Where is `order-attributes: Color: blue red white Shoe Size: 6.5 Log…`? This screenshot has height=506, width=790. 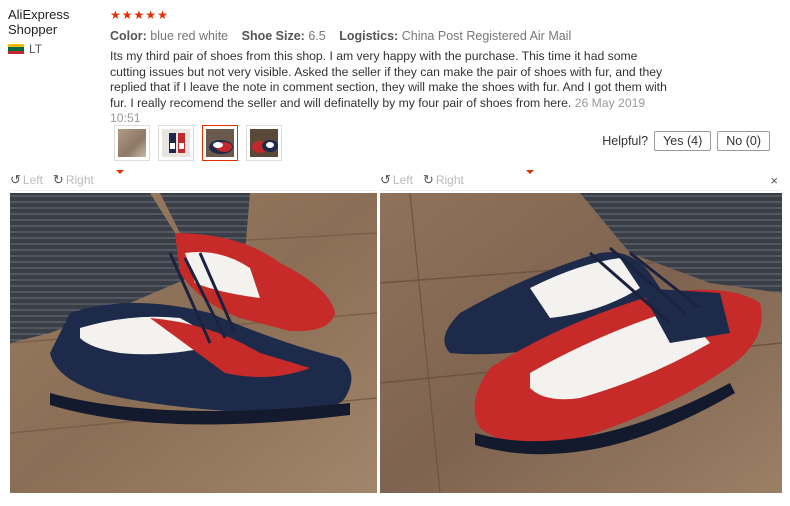 order-attributes: Color: blue red white Shoe Size: 6.5 Log… is located at coordinates (390, 36).